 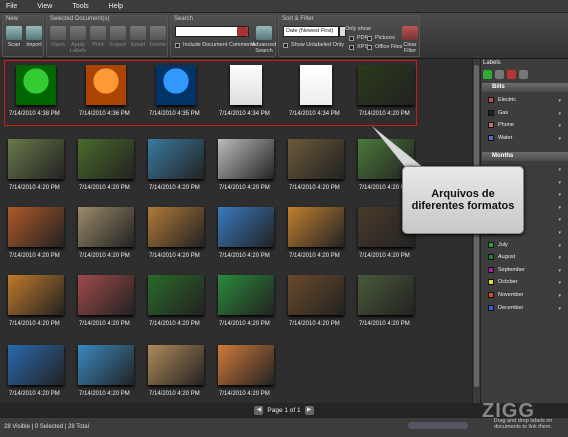 What do you see at coordinates (523, 74) in the screenshot?
I see `label-options-icon` at bounding box center [523, 74].